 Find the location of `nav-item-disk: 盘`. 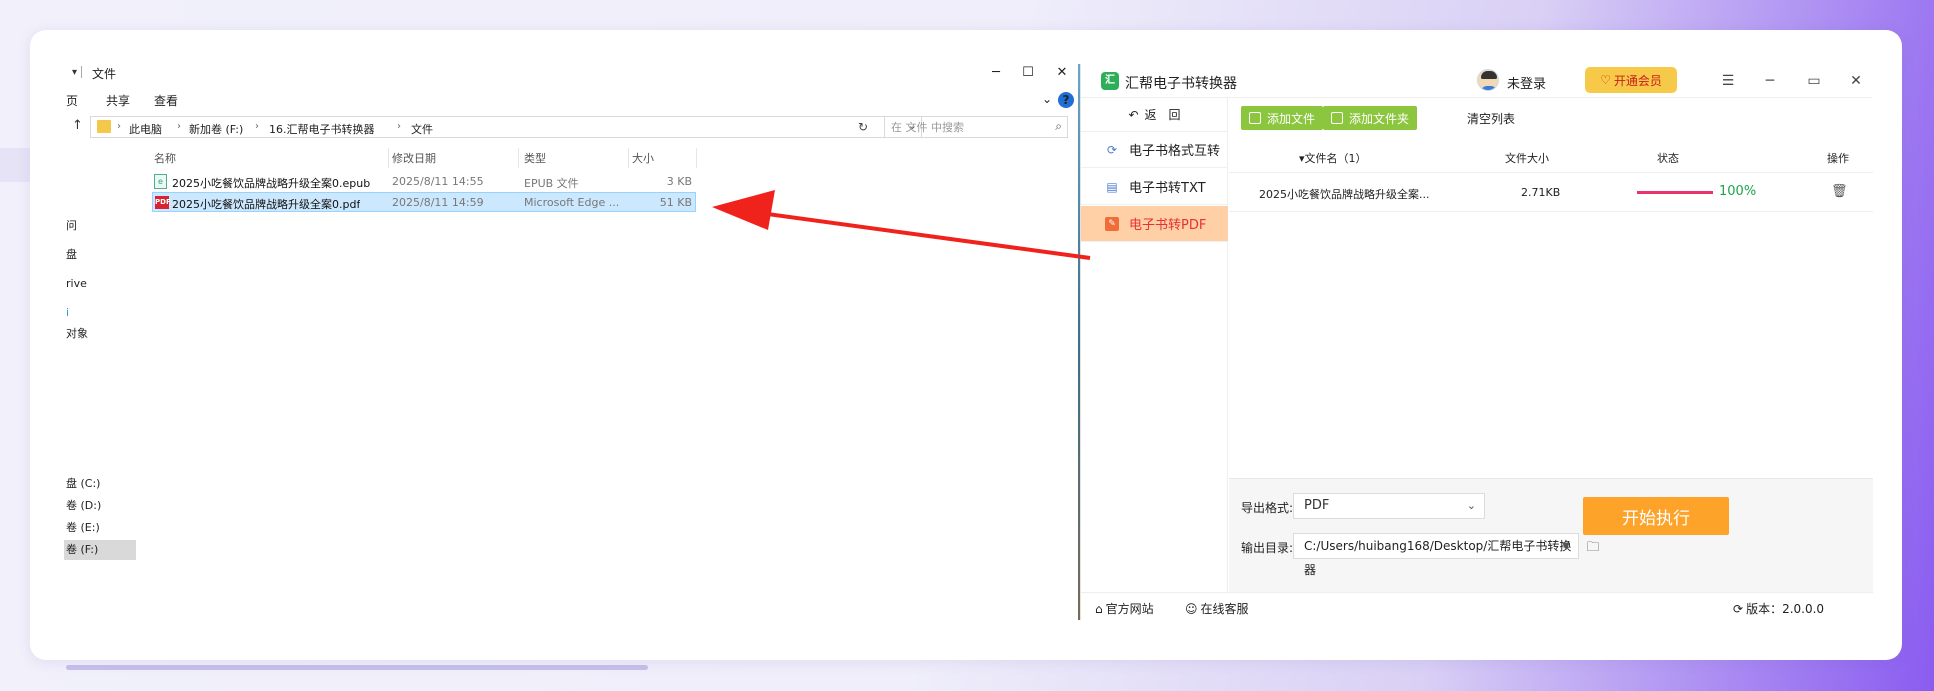

nav-item-disk: 盘 is located at coordinates (70, 255).